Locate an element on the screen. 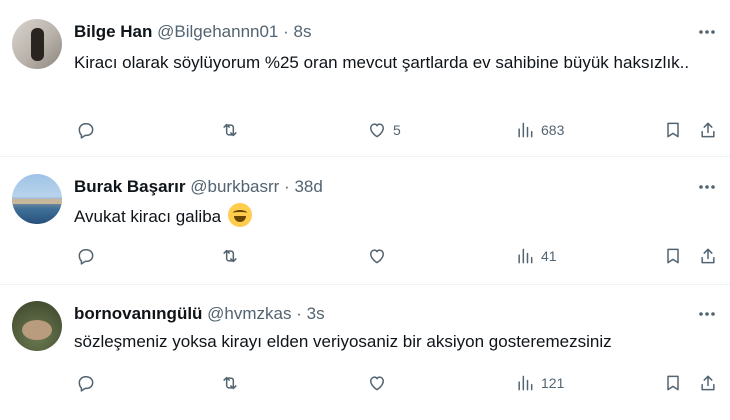 This screenshot has height=420, width=730. view-count: 41 is located at coordinates (549, 256).